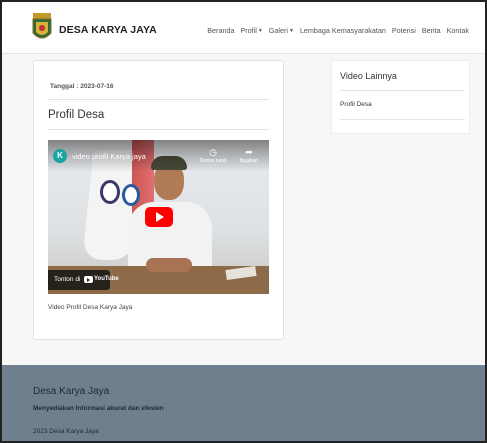 The width and height of the screenshot is (487, 443). What do you see at coordinates (60, 156) in the screenshot?
I see `channel-avatar: K` at bounding box center [60, 156].